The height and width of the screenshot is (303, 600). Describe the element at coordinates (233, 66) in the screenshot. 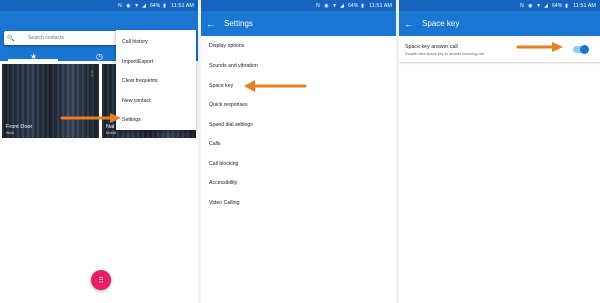

I see `settings-item-sounds: Sounds and vibration` at that location.